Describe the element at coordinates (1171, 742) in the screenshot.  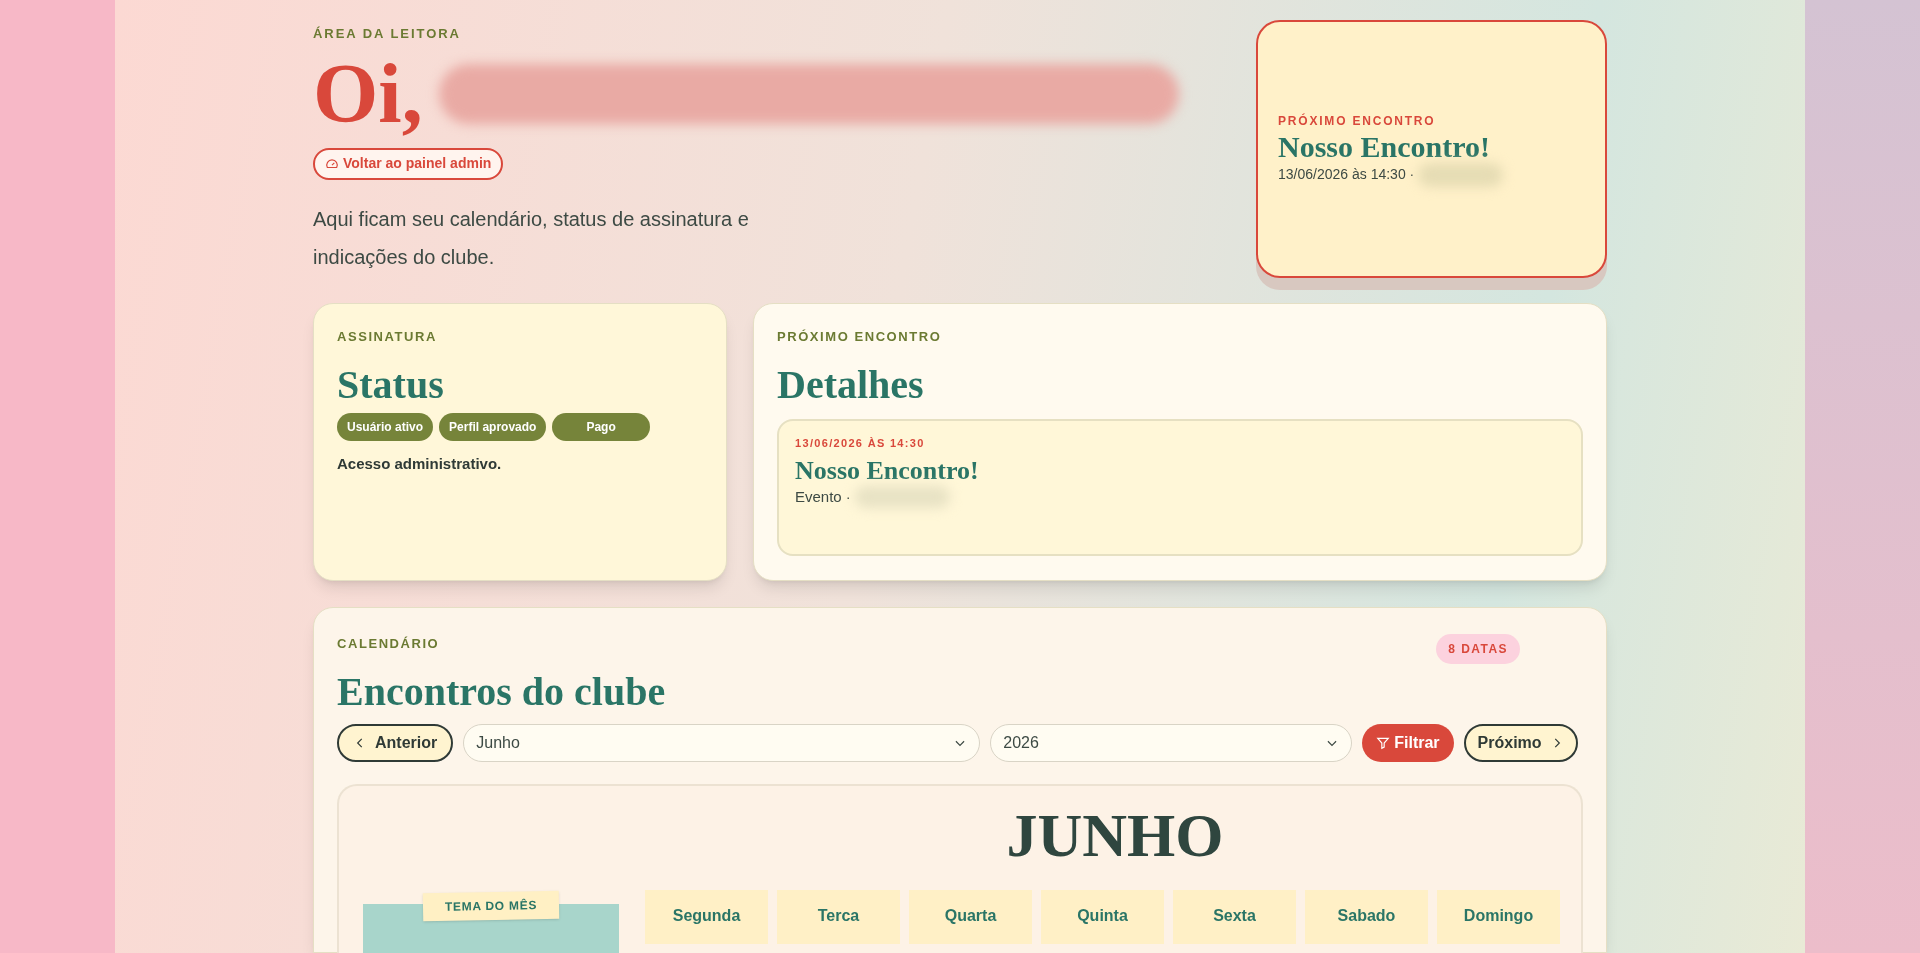
I see `year-select: 2026` at that location.